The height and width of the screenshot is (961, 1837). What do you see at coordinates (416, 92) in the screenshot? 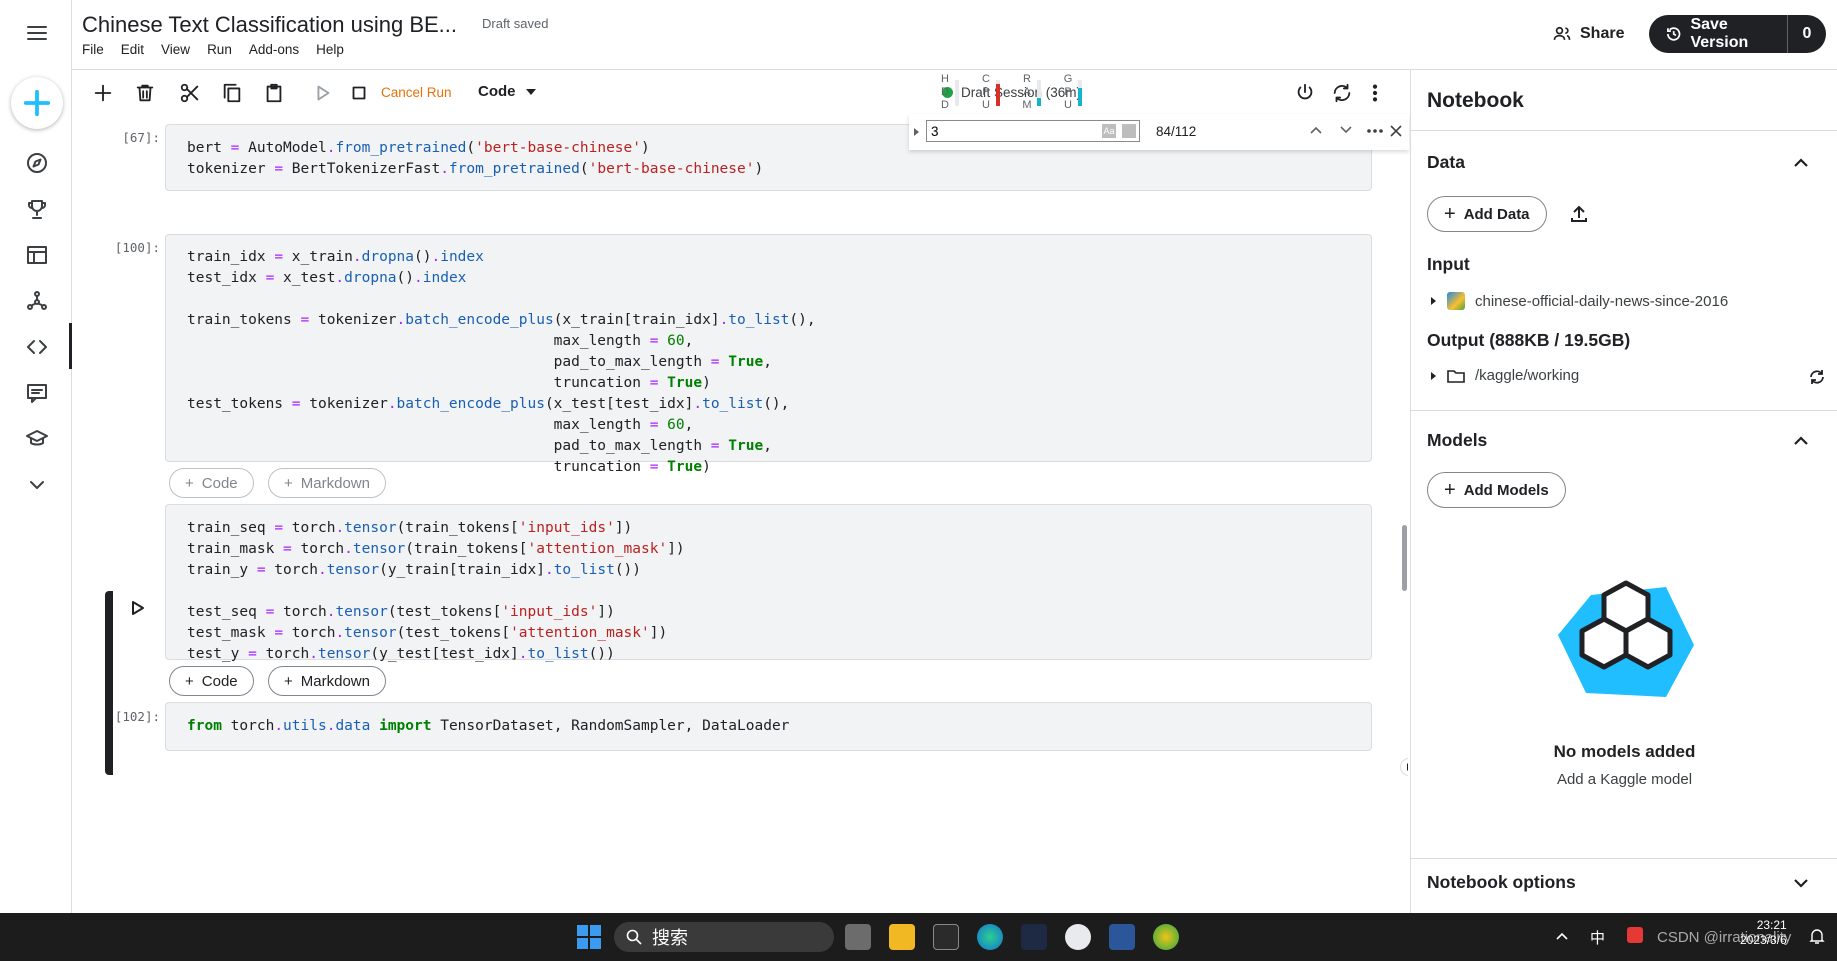
I see `cancel-run-button: Cancel Run` at bounding box center [416, 92].